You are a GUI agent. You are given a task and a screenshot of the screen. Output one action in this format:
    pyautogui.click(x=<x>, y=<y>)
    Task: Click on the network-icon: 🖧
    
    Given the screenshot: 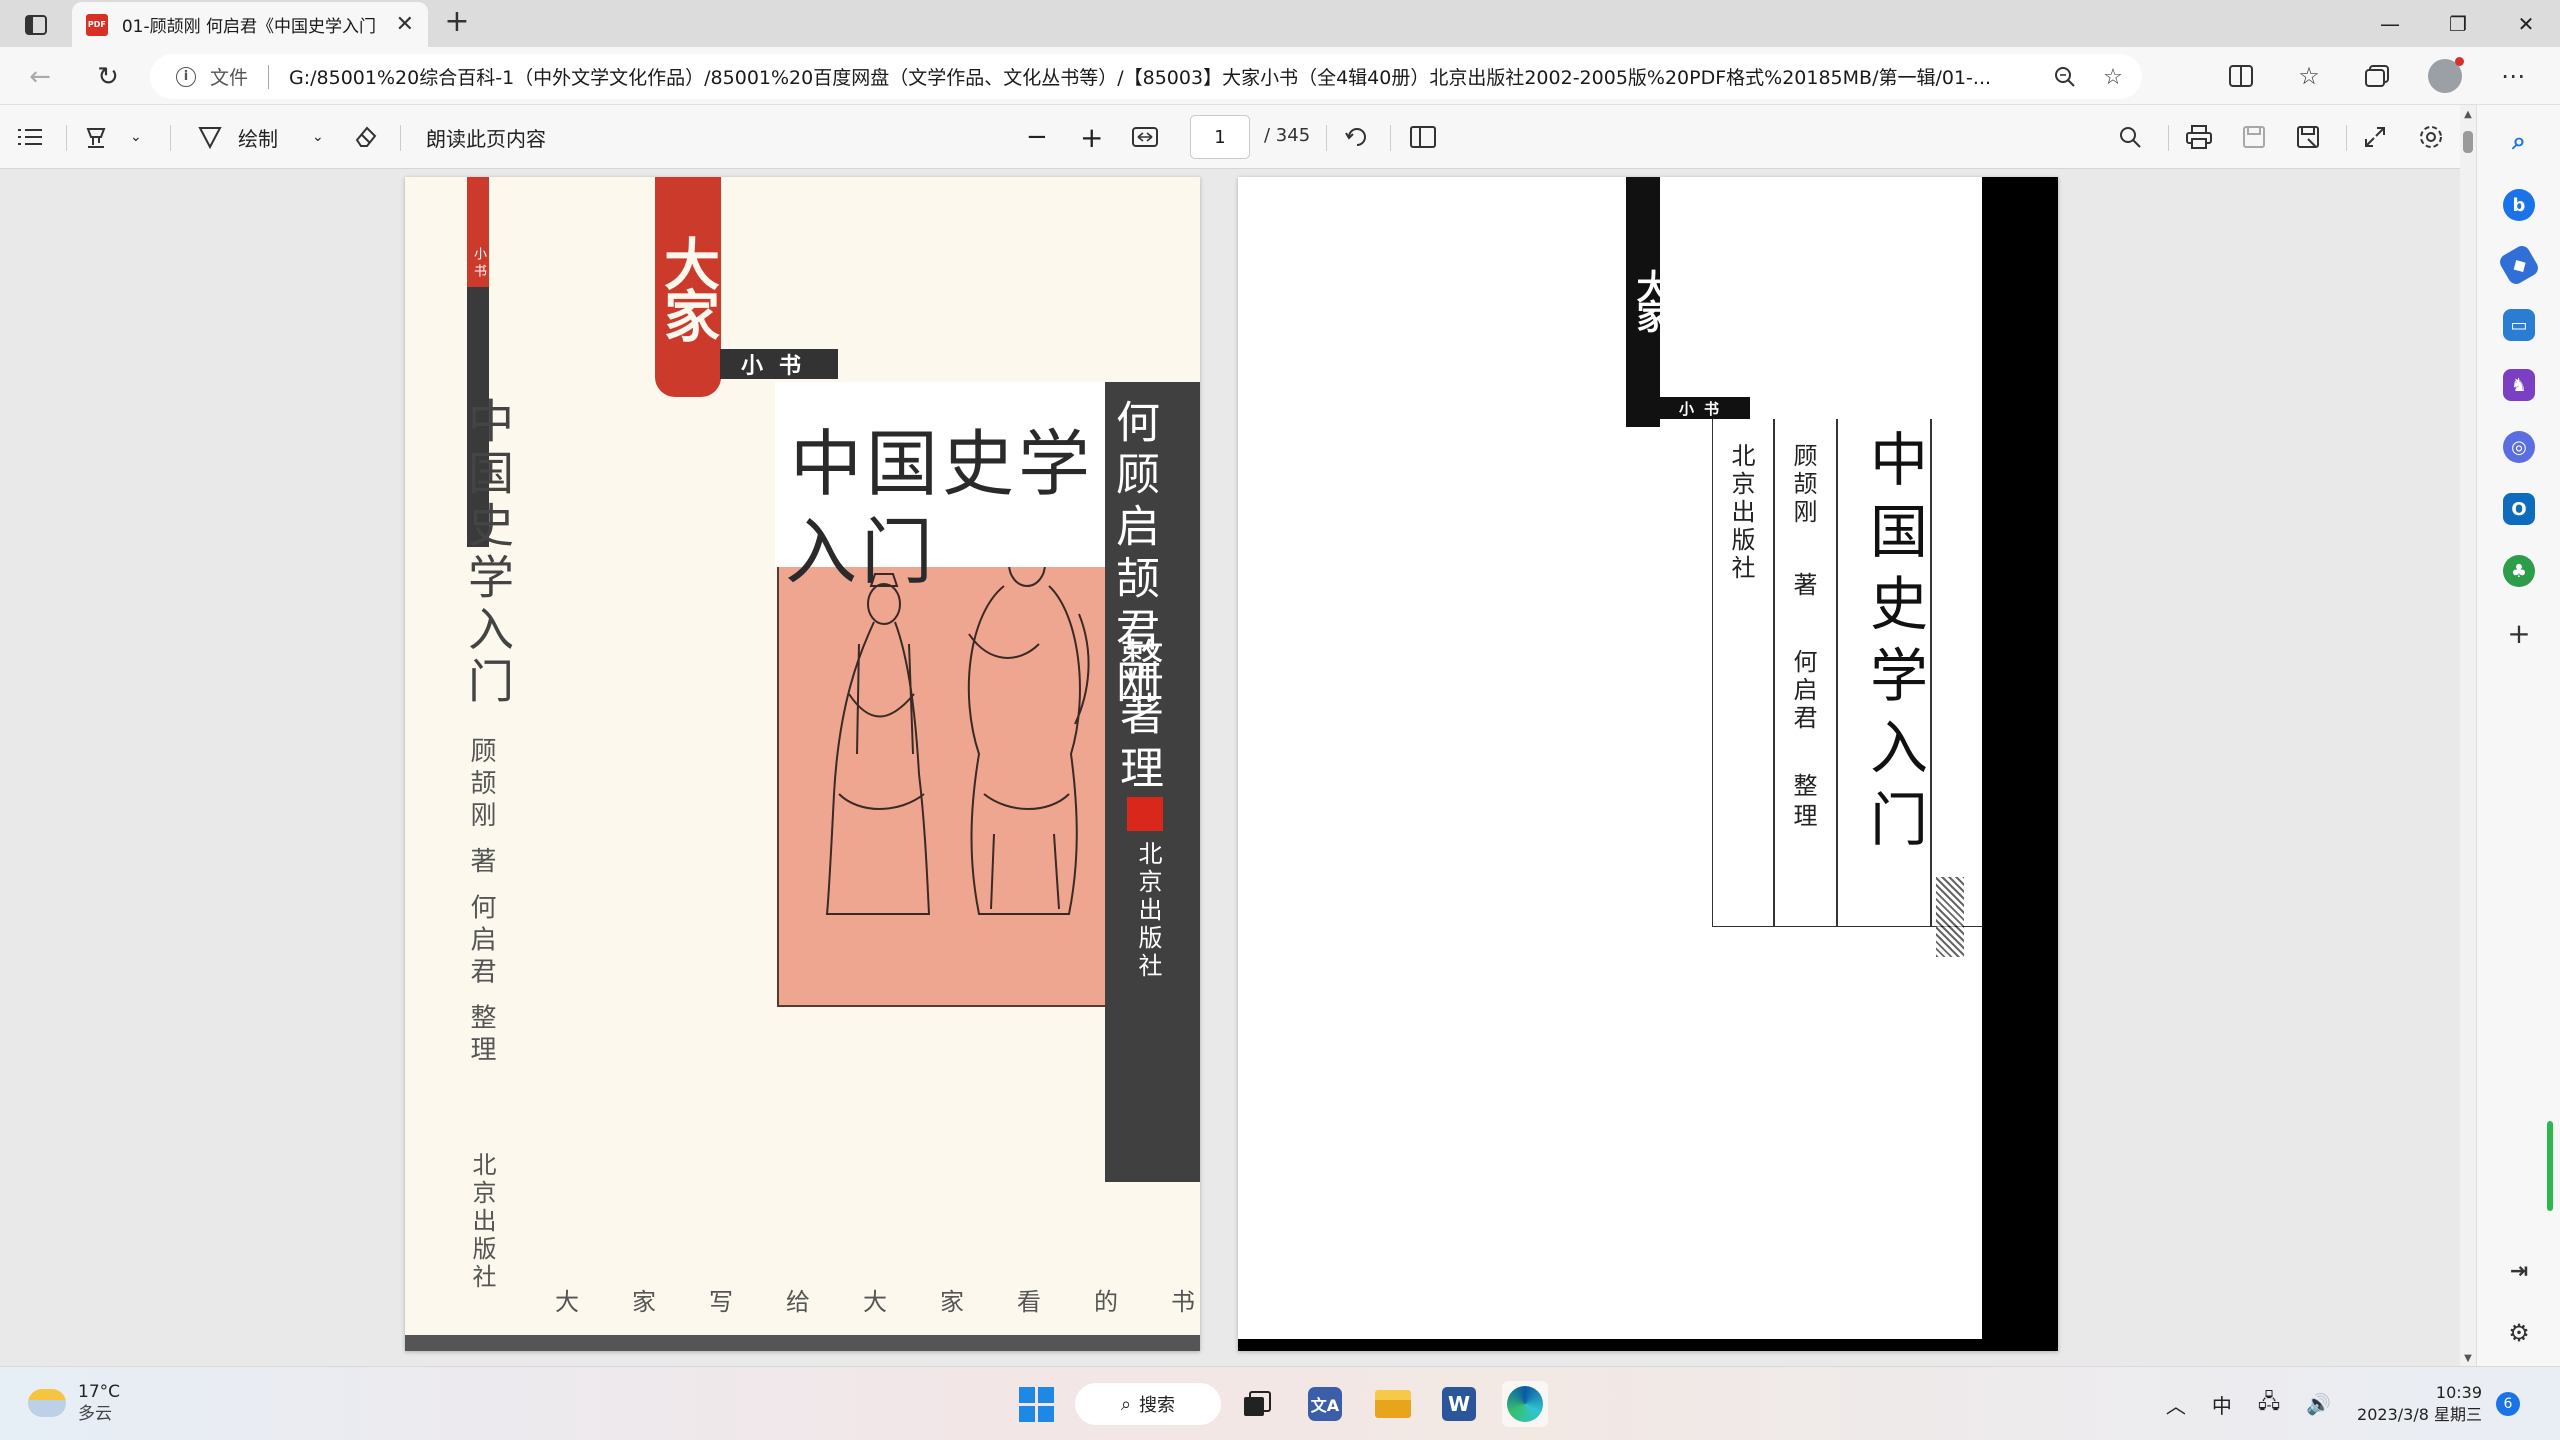 What is the action you would take?
    pyautogui.click(x=2269, y=1404)
    